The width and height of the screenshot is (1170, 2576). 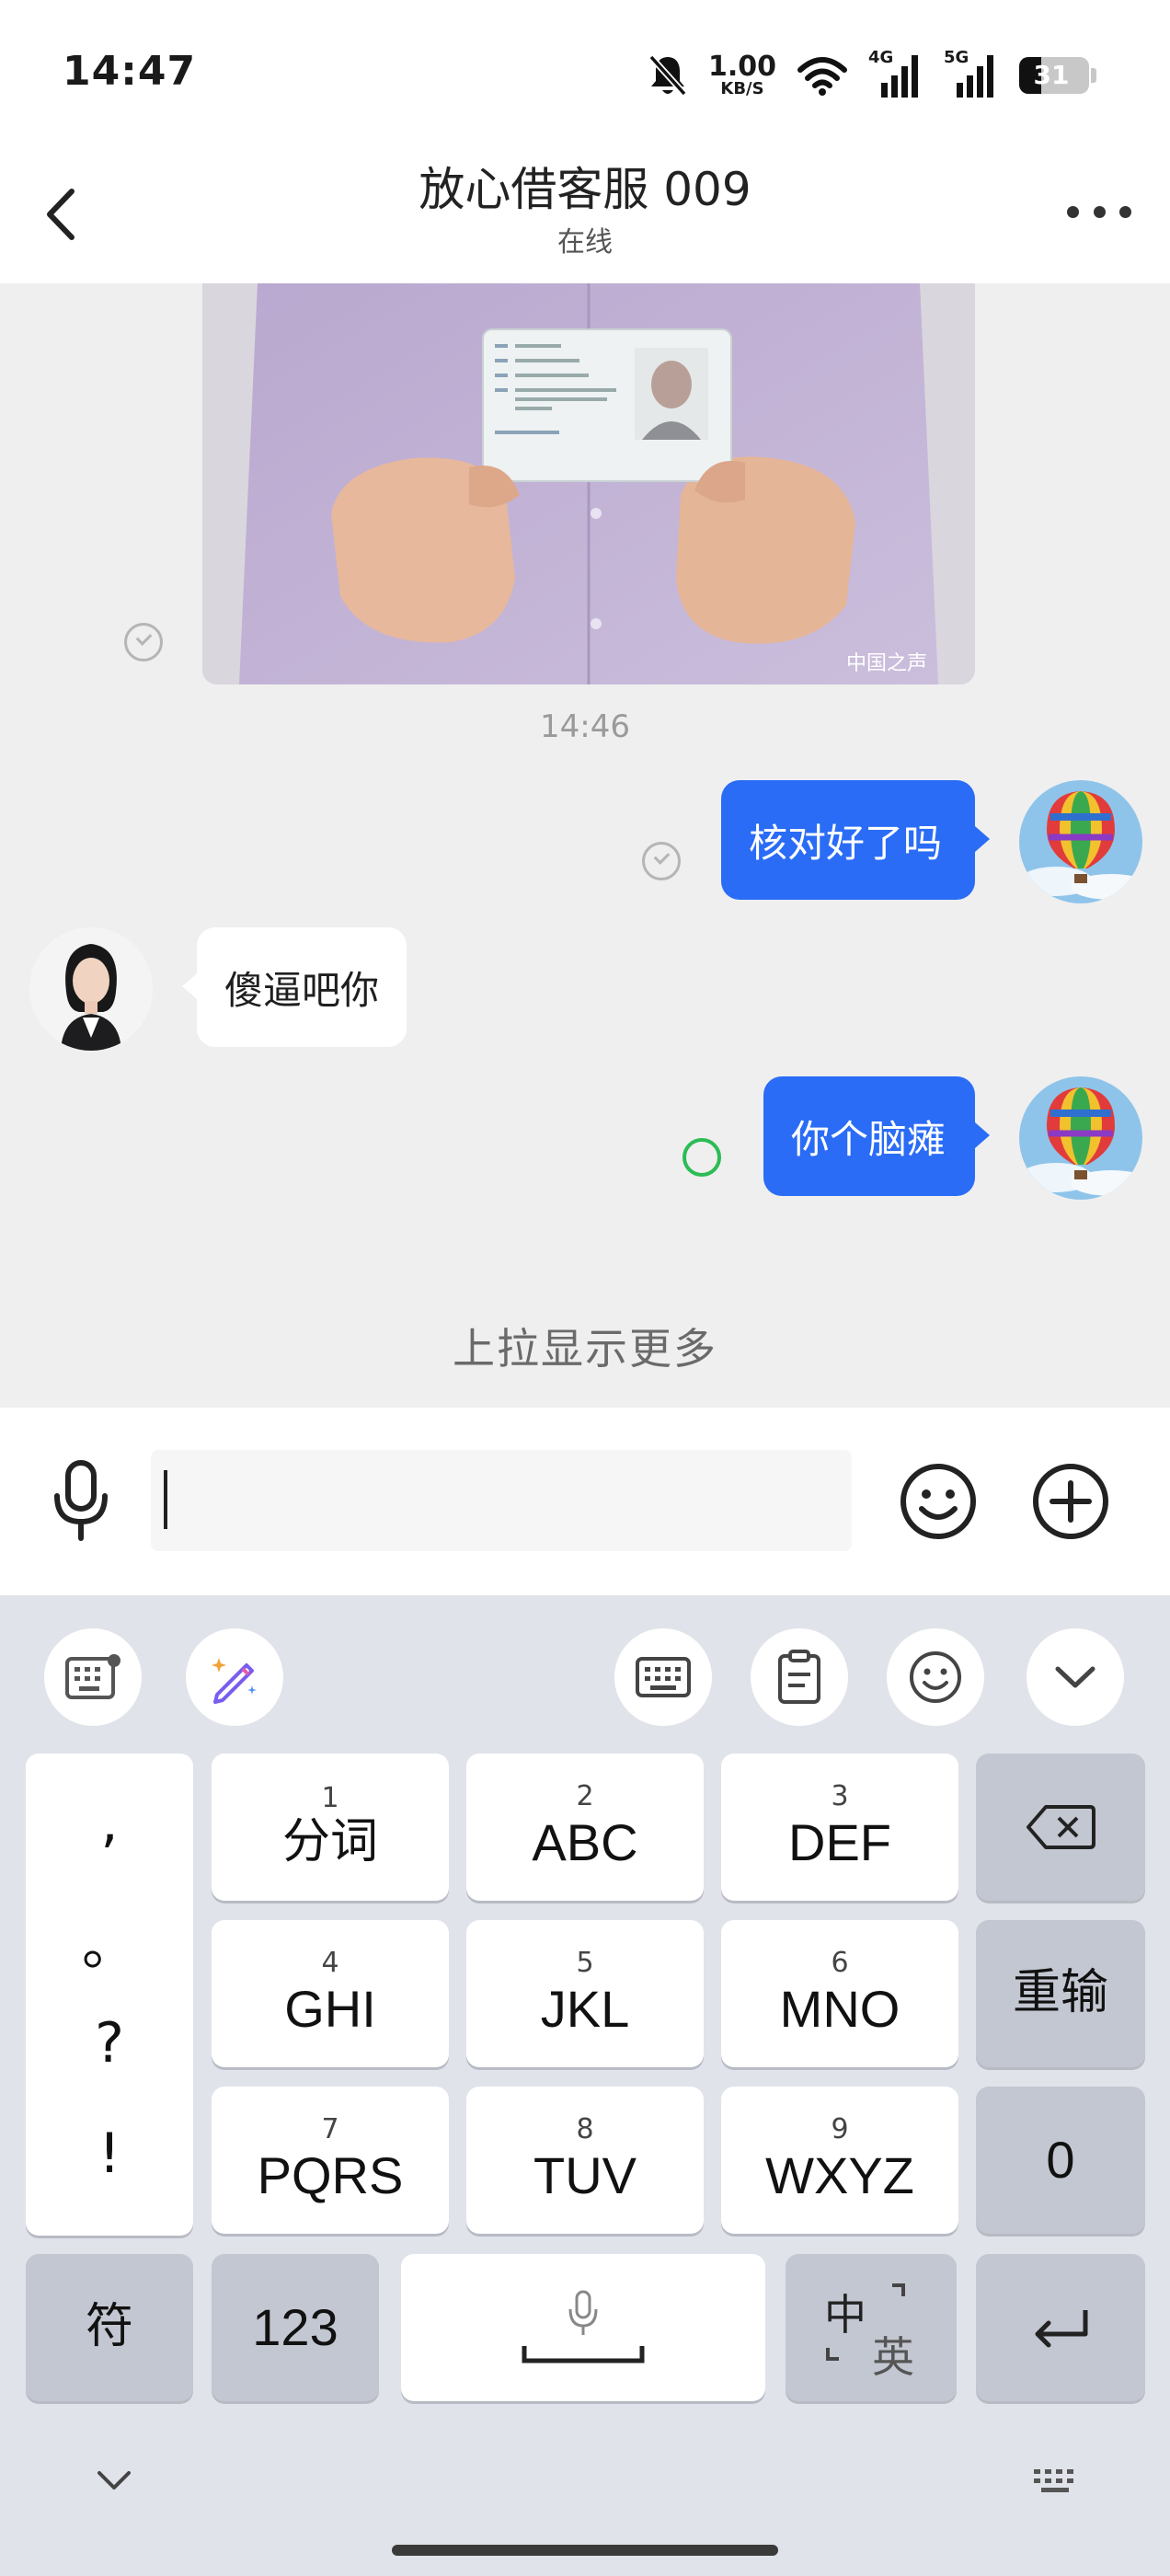 I want to click on key-3: 3 DEF, so click(x=839, y=1827).